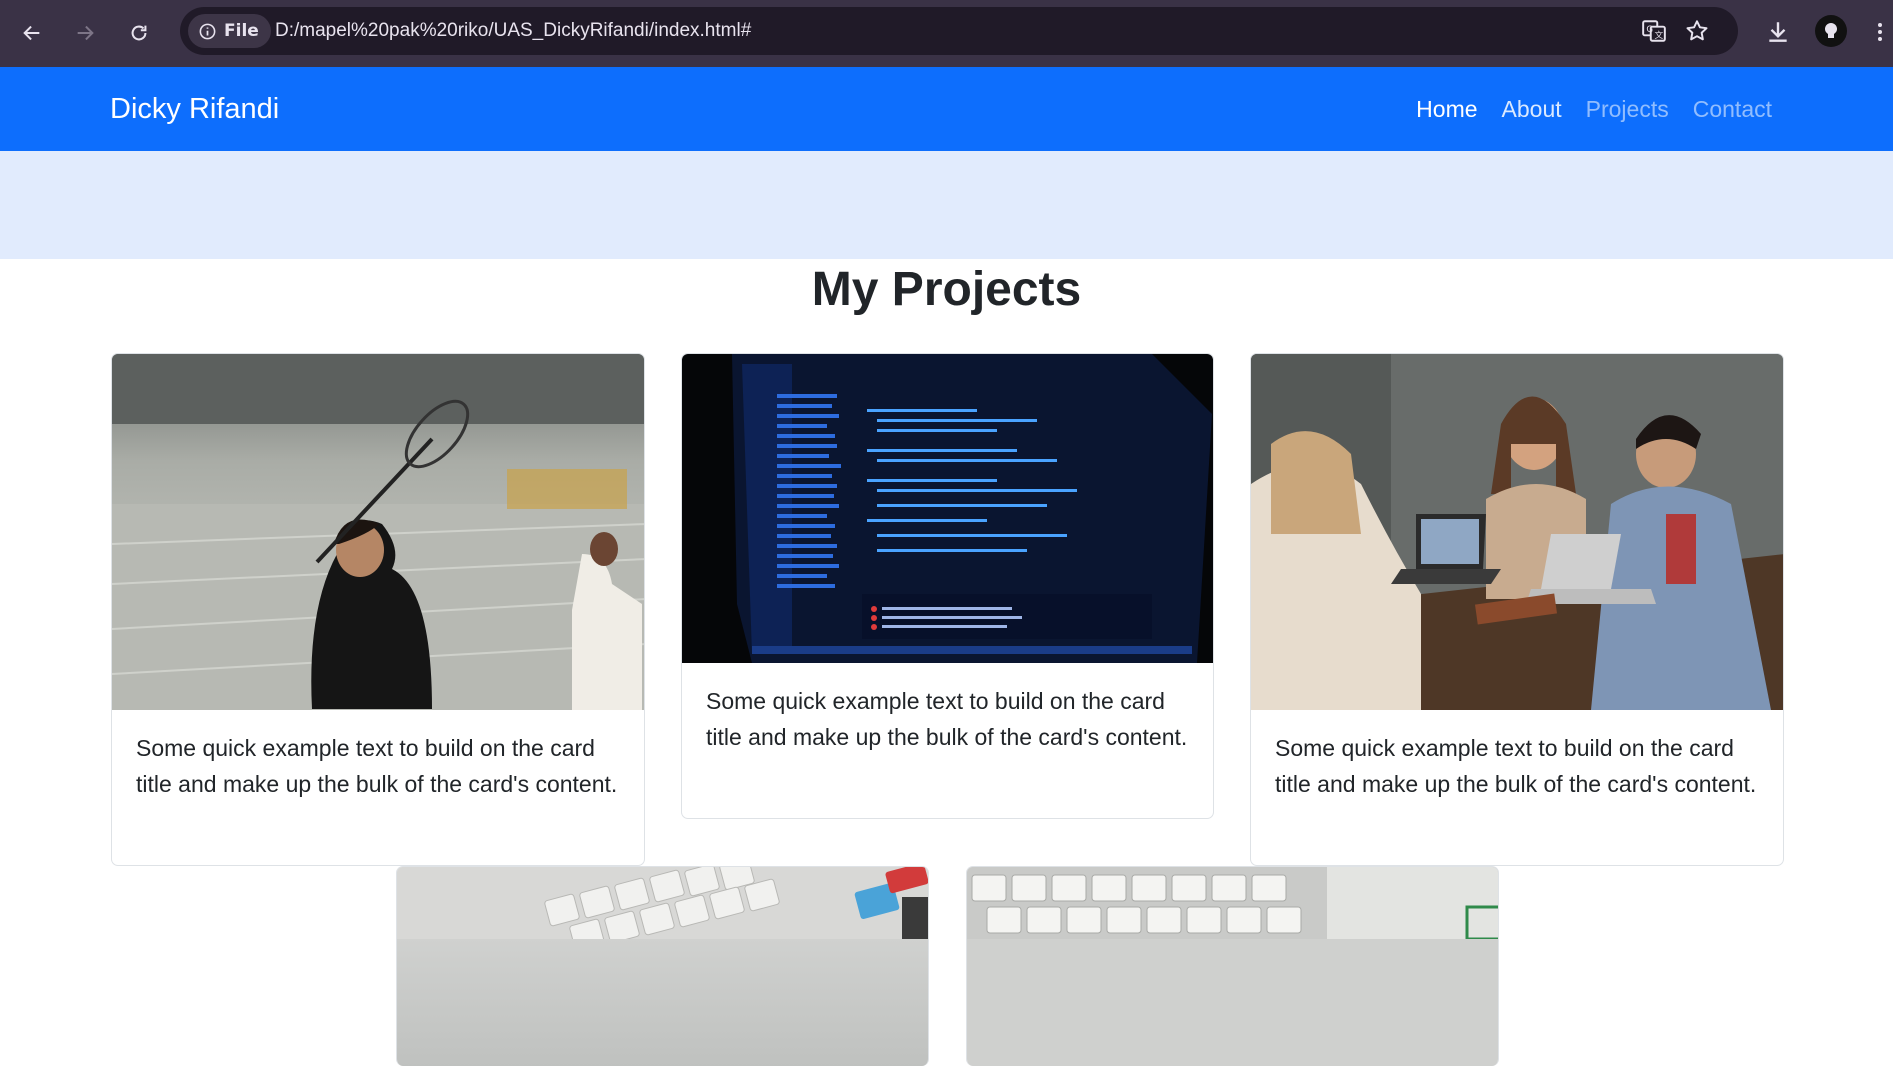  I want to click on code-editor-photo, so click(947, 508).